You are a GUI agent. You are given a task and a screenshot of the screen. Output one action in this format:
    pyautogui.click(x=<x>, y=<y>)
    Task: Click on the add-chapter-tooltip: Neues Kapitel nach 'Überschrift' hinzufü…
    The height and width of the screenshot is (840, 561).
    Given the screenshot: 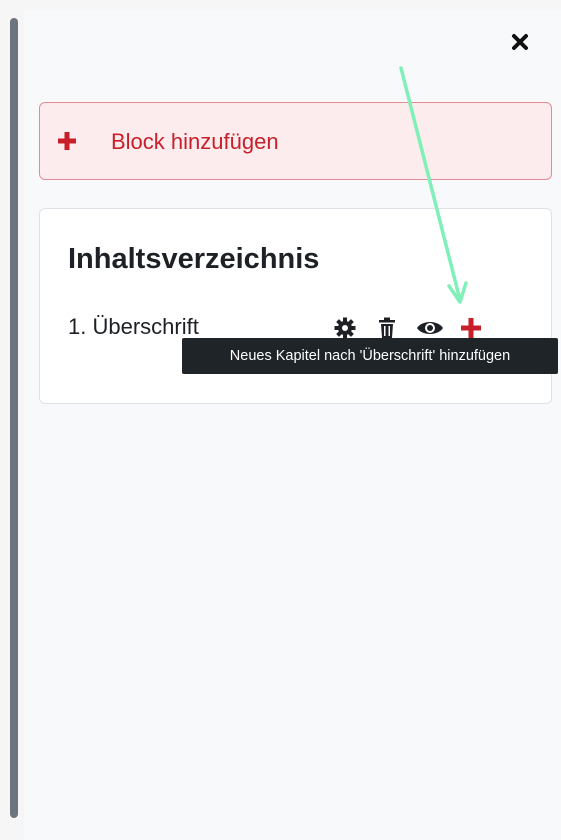 What is the action you would take?
    pyautogui.click(x=370, y=356)
    